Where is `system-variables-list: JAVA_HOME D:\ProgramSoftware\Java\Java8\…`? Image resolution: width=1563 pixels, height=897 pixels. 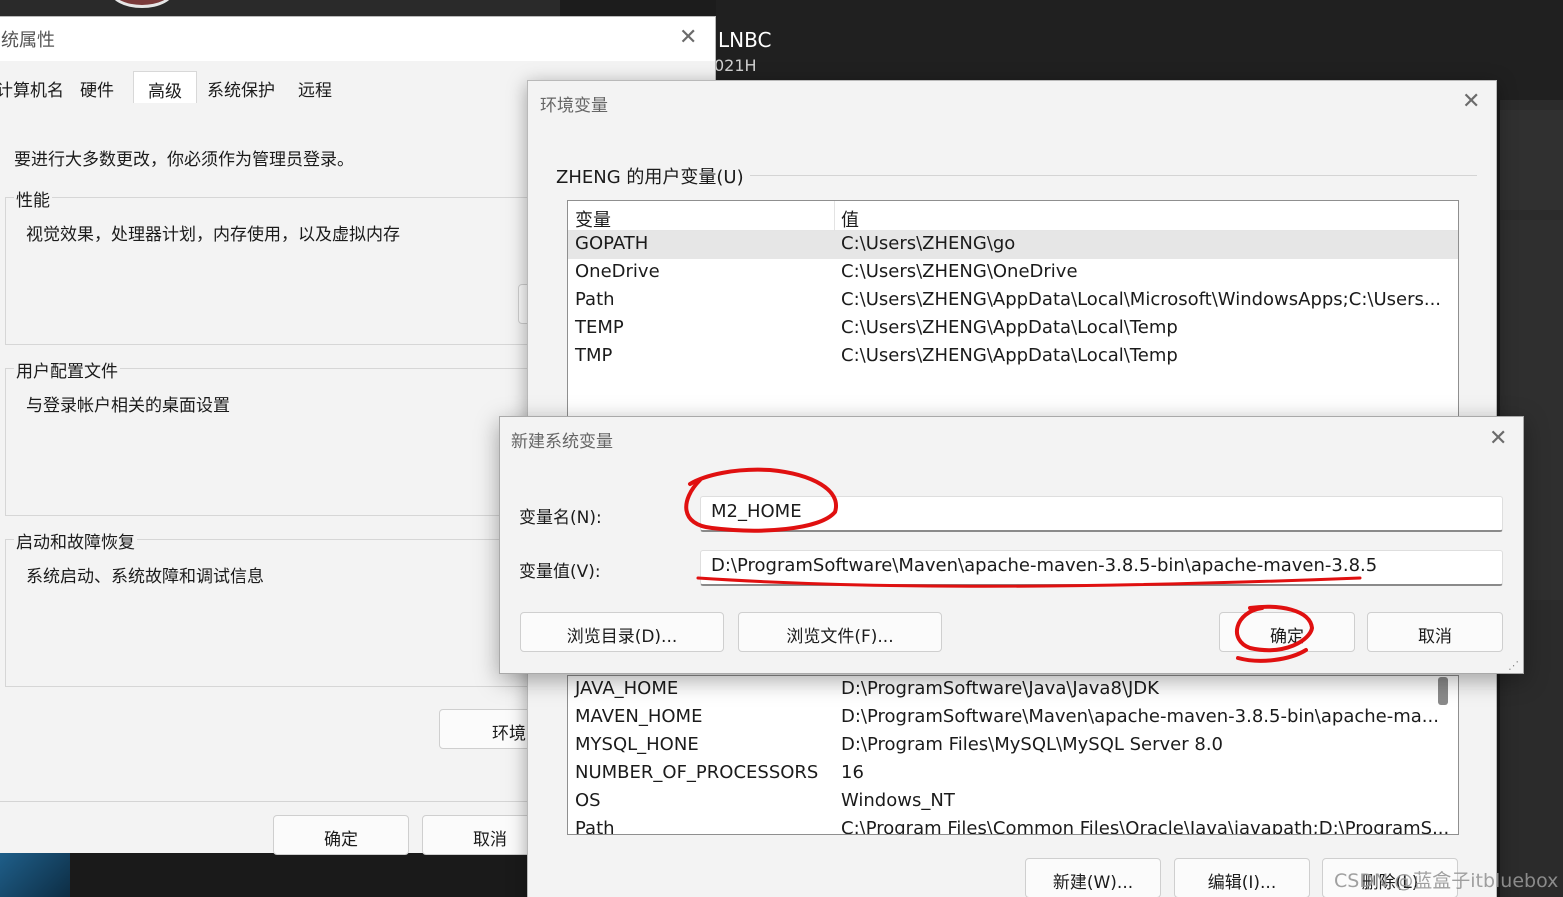
system-variables-list: JAVA_HOME D:\ProgramSoftware\Java\Java8\… is located at coordinates (1013, 755).